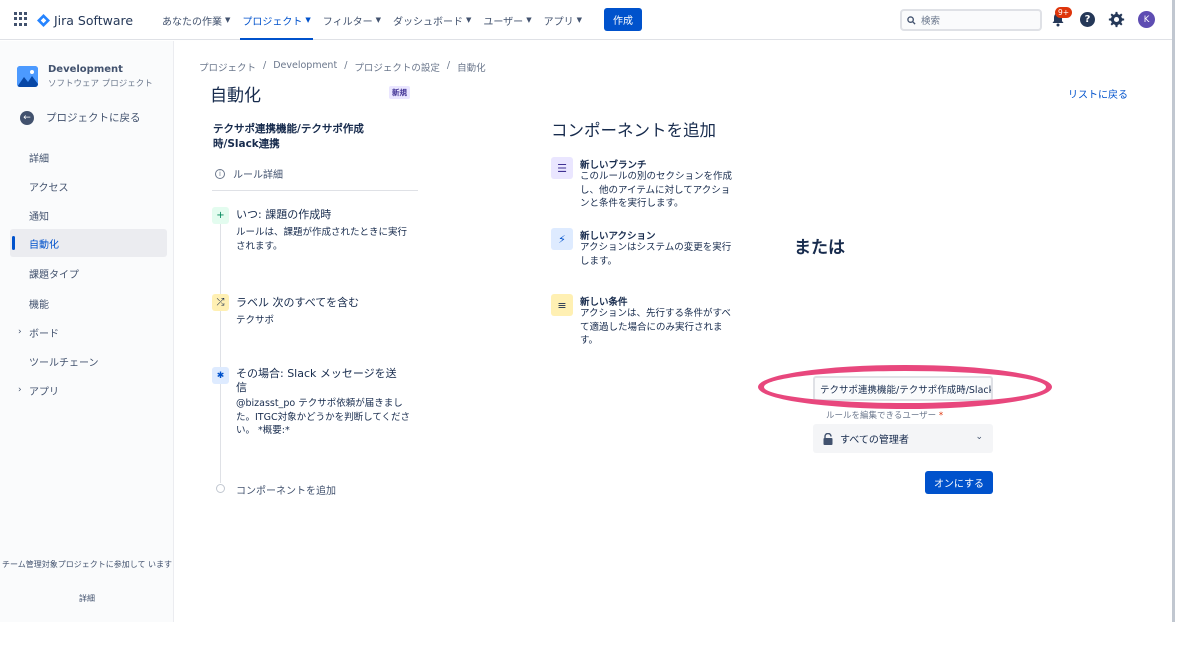 The width and height of the screenshot is (1200, 648). I want to click on search-placeholder: 検索, so click(931, 21).